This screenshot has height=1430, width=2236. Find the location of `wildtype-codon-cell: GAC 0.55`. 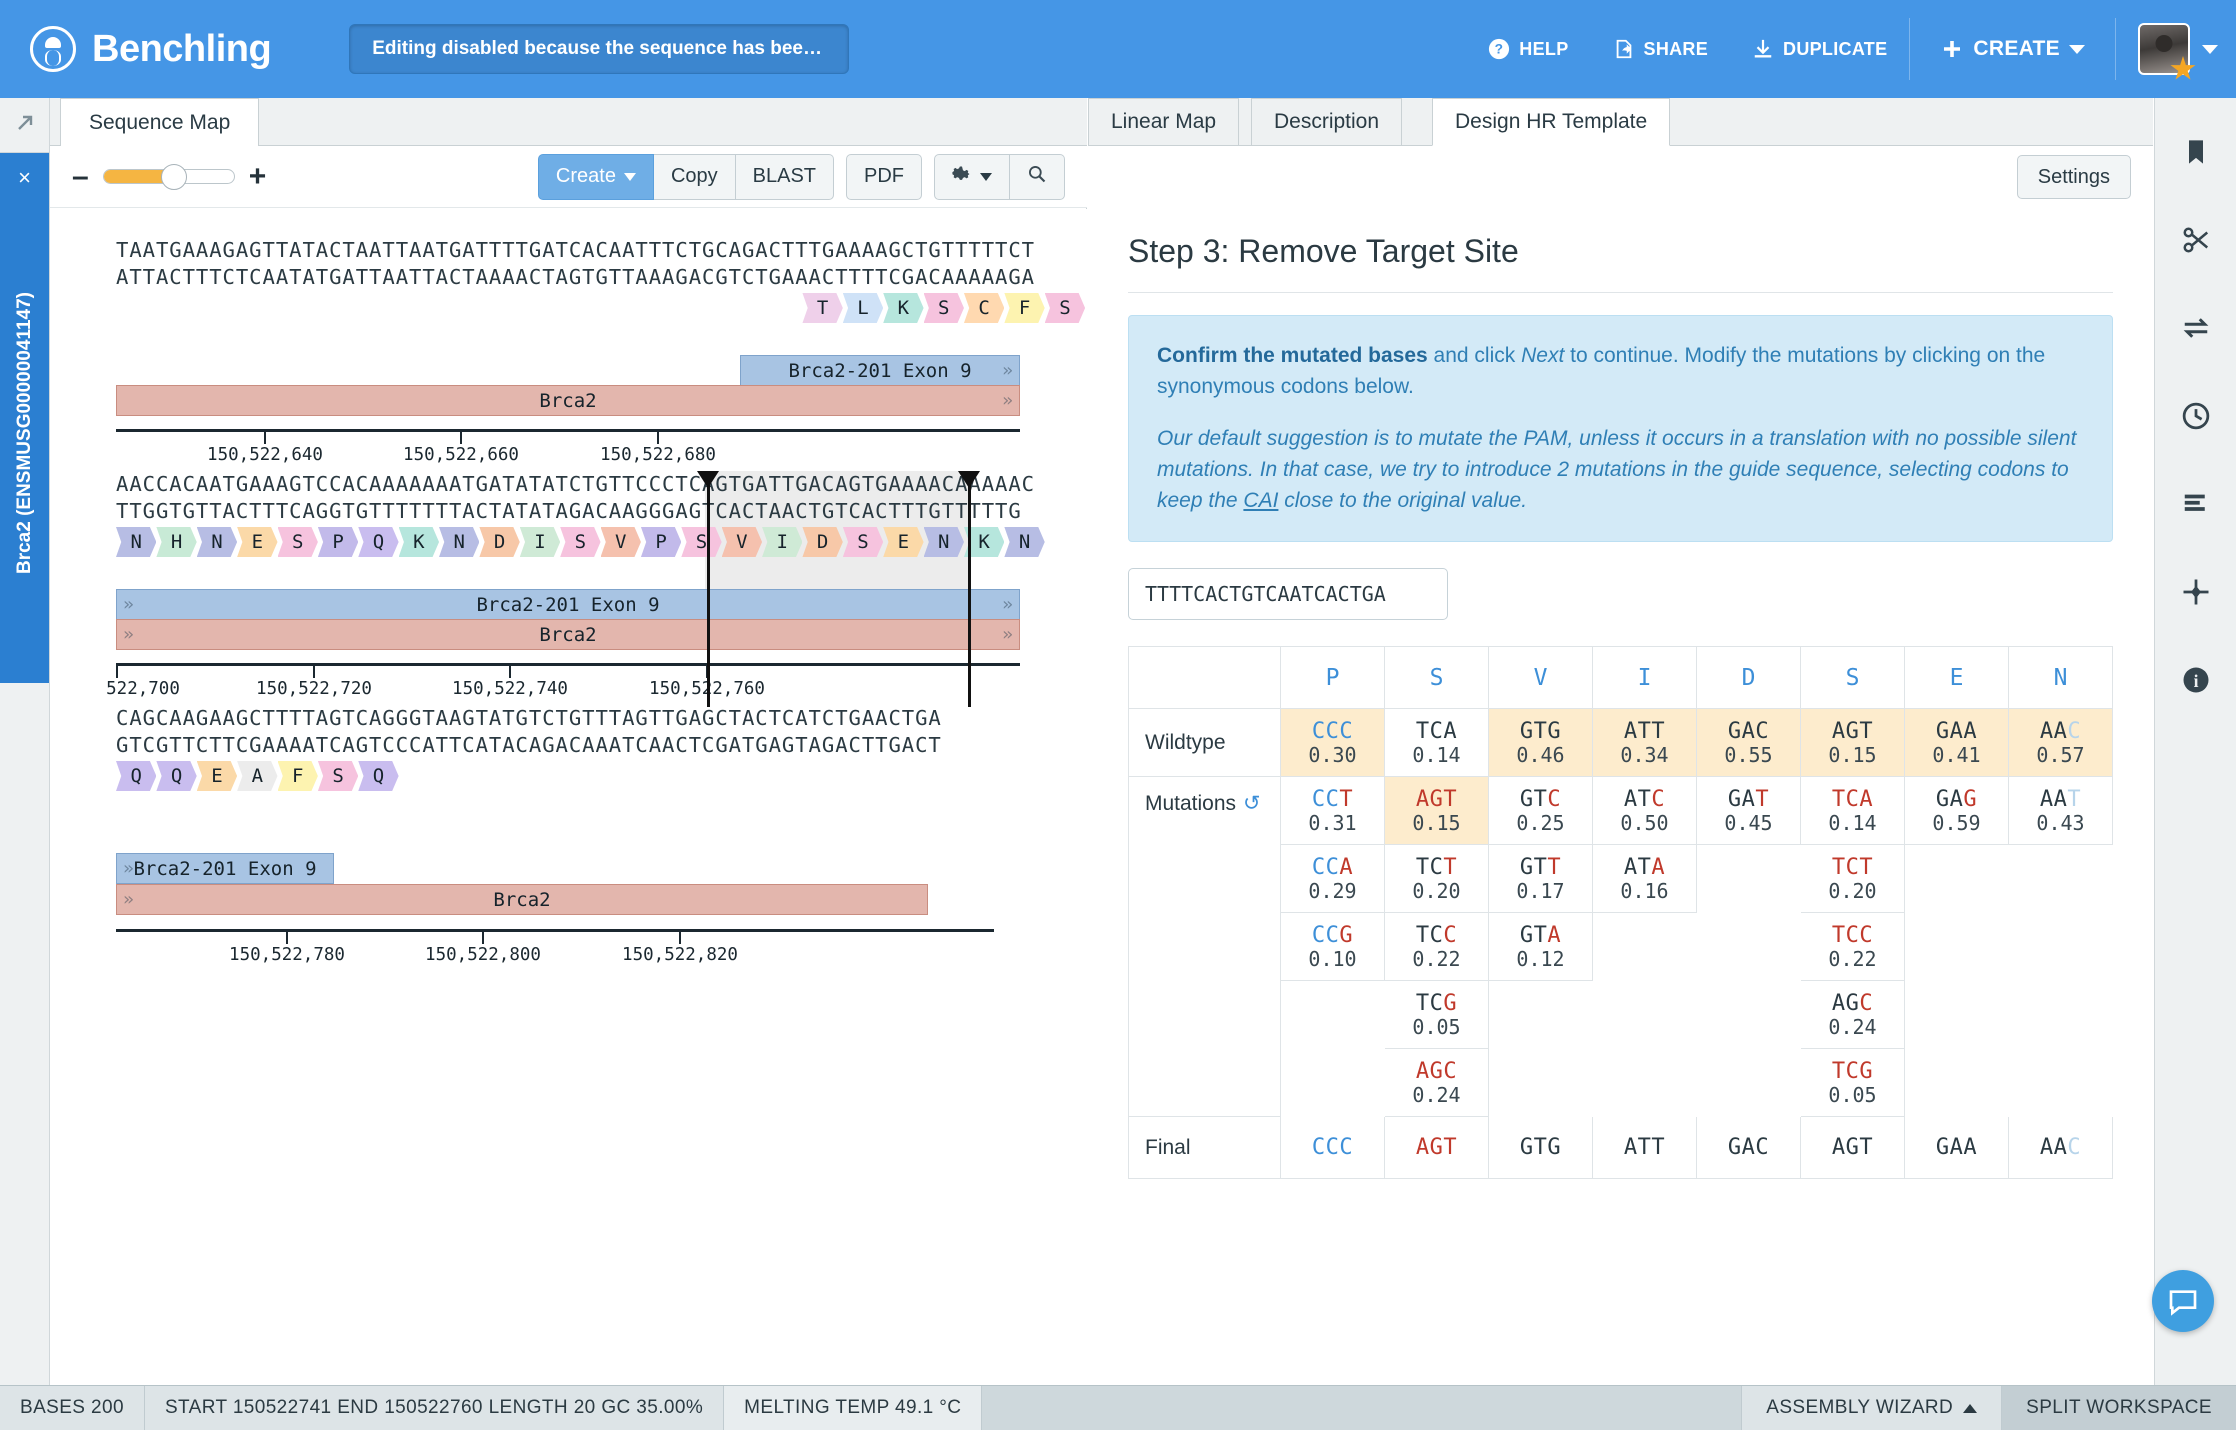

wildtype-codon-cell: GAC 0.55 is located at coordinates (1748, 743).